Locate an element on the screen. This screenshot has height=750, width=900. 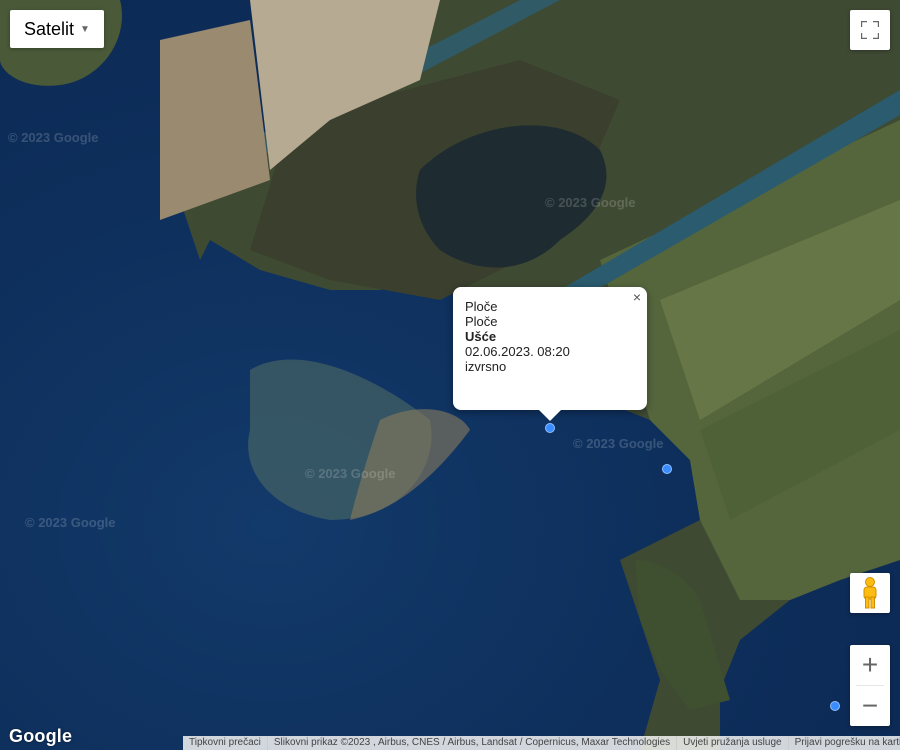
map-type-button: Satelit ▼ is located at coordinates (57, 29).